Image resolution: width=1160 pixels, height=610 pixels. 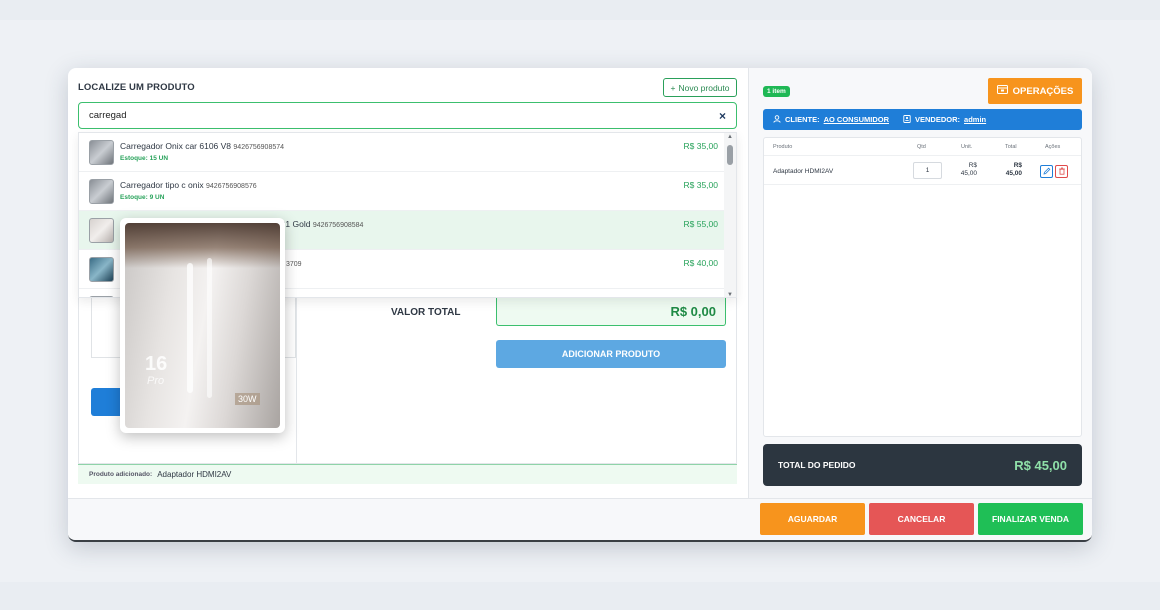 What do you see at coordinates (921, 519) in the screenshot?
I see `cancel-button: CANCELAR` at bounding box center [921, 519].